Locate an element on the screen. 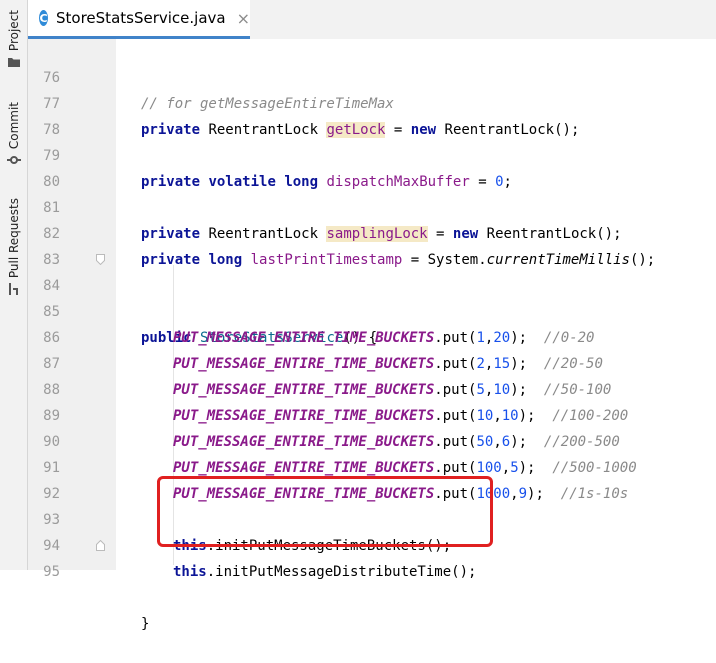 The image size is (716, 663). tool-window-strip: Project Commit Pull Requests is located at coordinates (14, 285).